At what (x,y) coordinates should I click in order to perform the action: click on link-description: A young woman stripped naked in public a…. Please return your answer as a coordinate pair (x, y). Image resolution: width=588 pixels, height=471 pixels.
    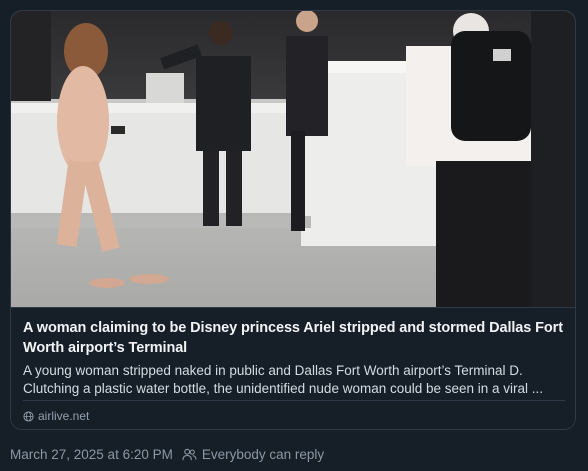
    Looking at the image, I should click on (294, 380).